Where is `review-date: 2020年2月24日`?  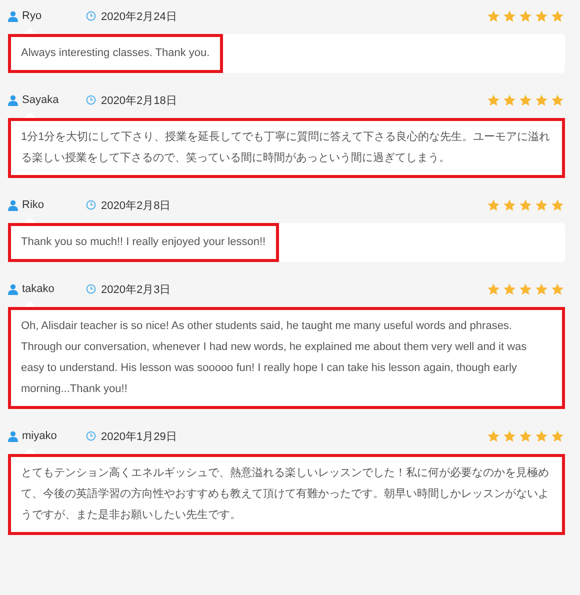
review-date: 2020年2月24日 is located at coordinates (139, 17).